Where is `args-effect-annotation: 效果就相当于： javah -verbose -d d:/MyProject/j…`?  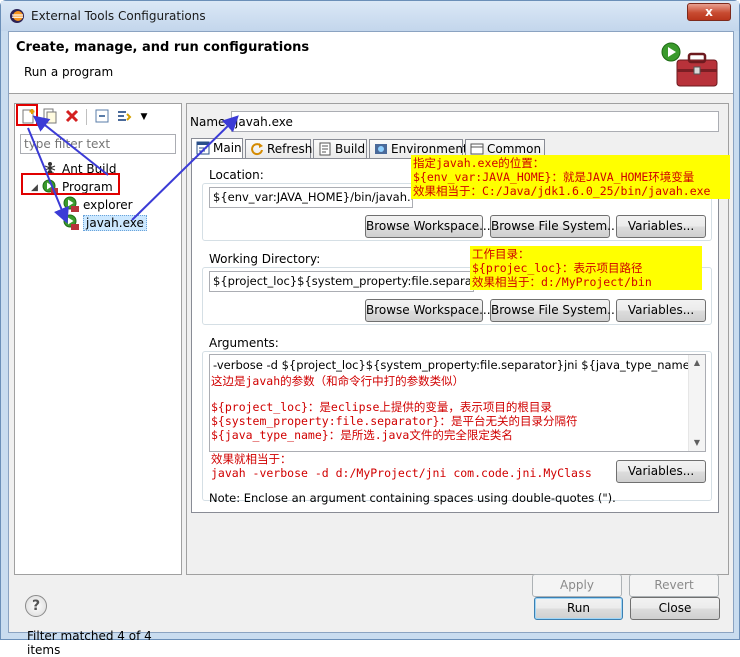
args-effect-annotation: 效果就相当于： javah -verbose -d d:/MyProject/j… is located at coordinates (401, 466).